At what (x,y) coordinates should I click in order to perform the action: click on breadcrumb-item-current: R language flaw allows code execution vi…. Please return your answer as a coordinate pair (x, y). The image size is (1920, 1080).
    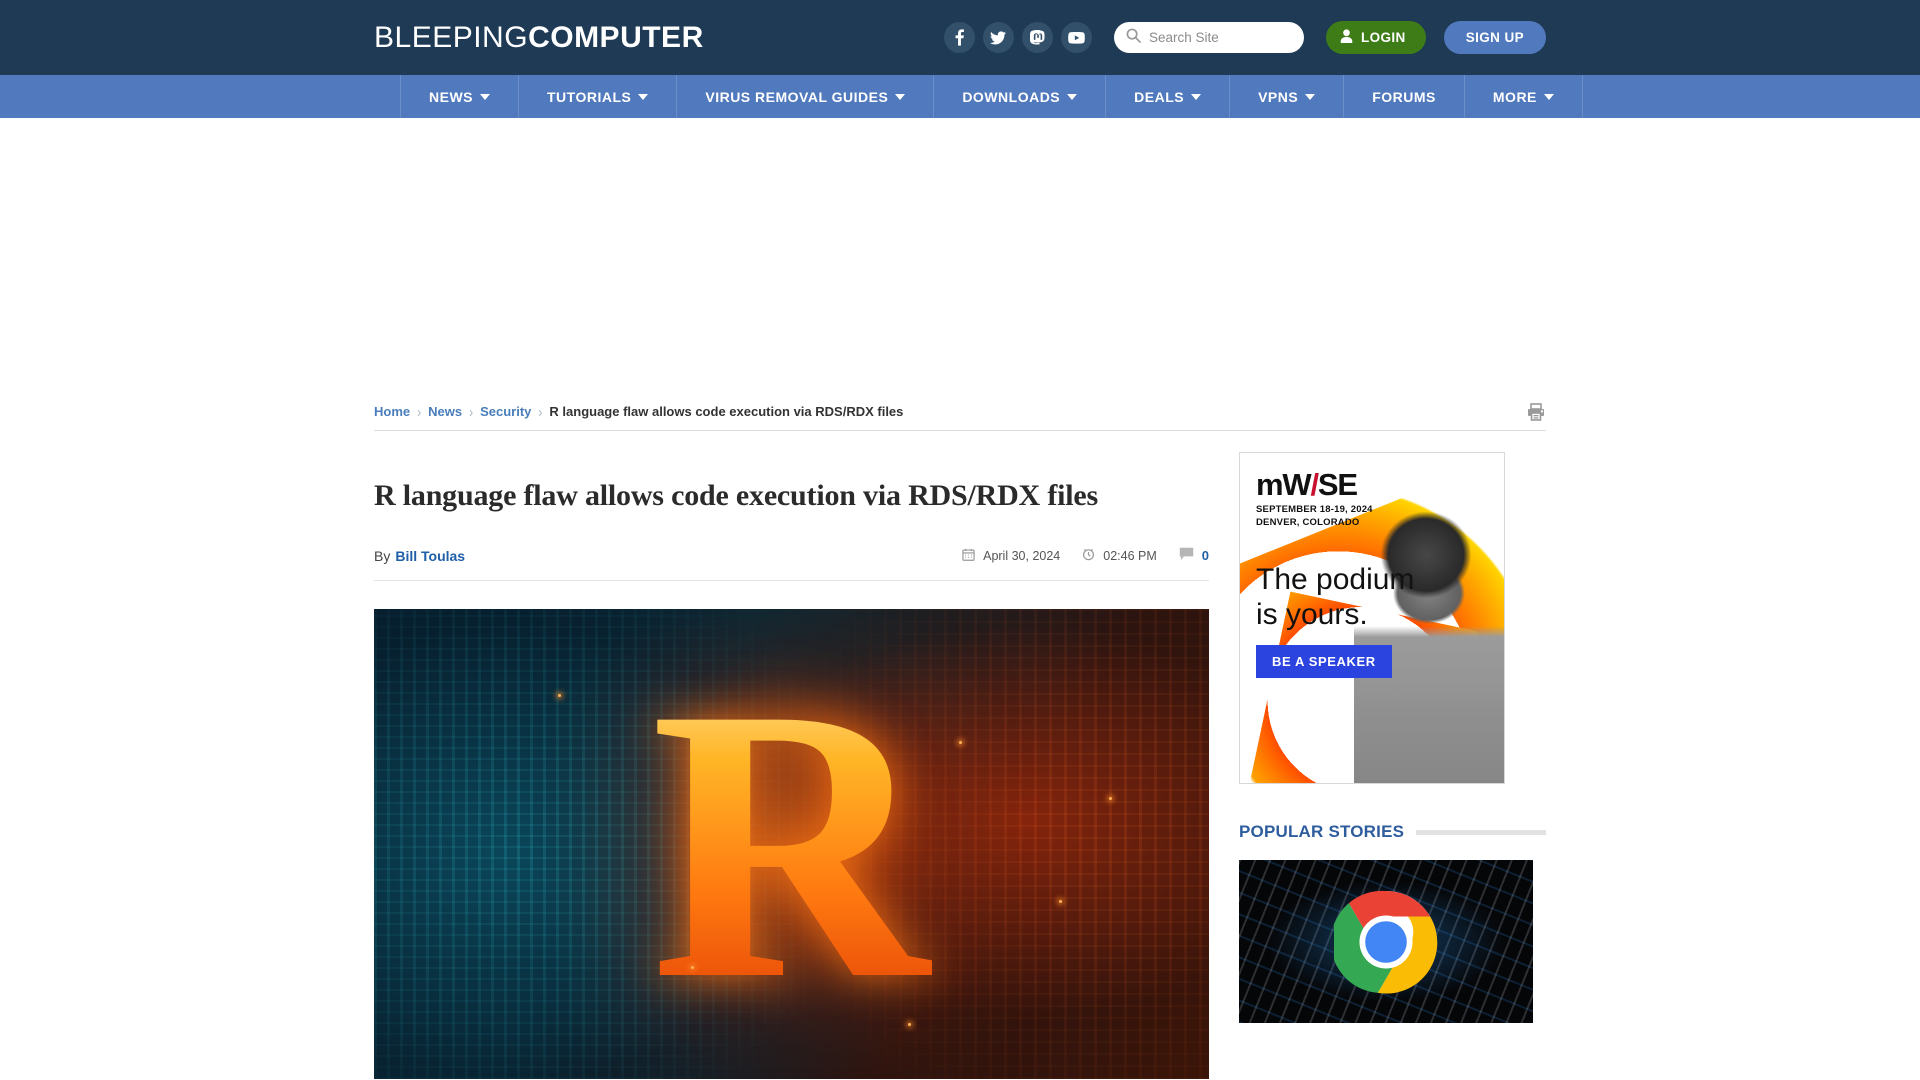
    Looking at the image, I should click on (726, 411).